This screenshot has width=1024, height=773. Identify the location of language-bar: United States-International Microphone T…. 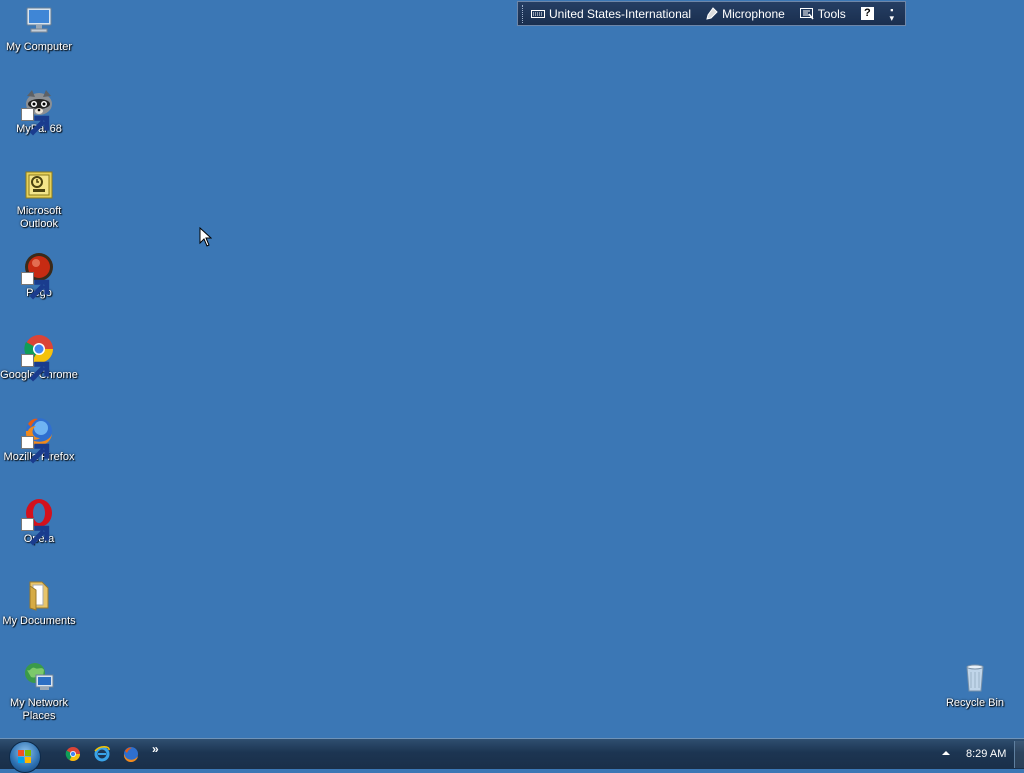
(711, 13).